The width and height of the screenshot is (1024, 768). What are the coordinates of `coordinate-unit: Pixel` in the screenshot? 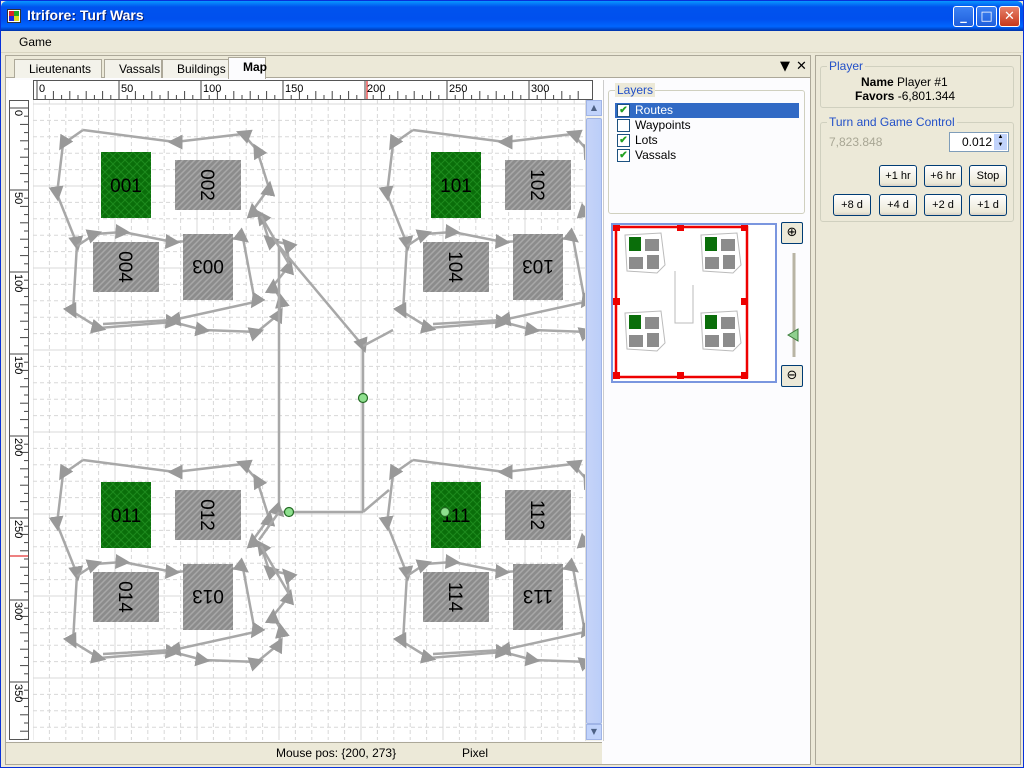 It's located at (475, 753).